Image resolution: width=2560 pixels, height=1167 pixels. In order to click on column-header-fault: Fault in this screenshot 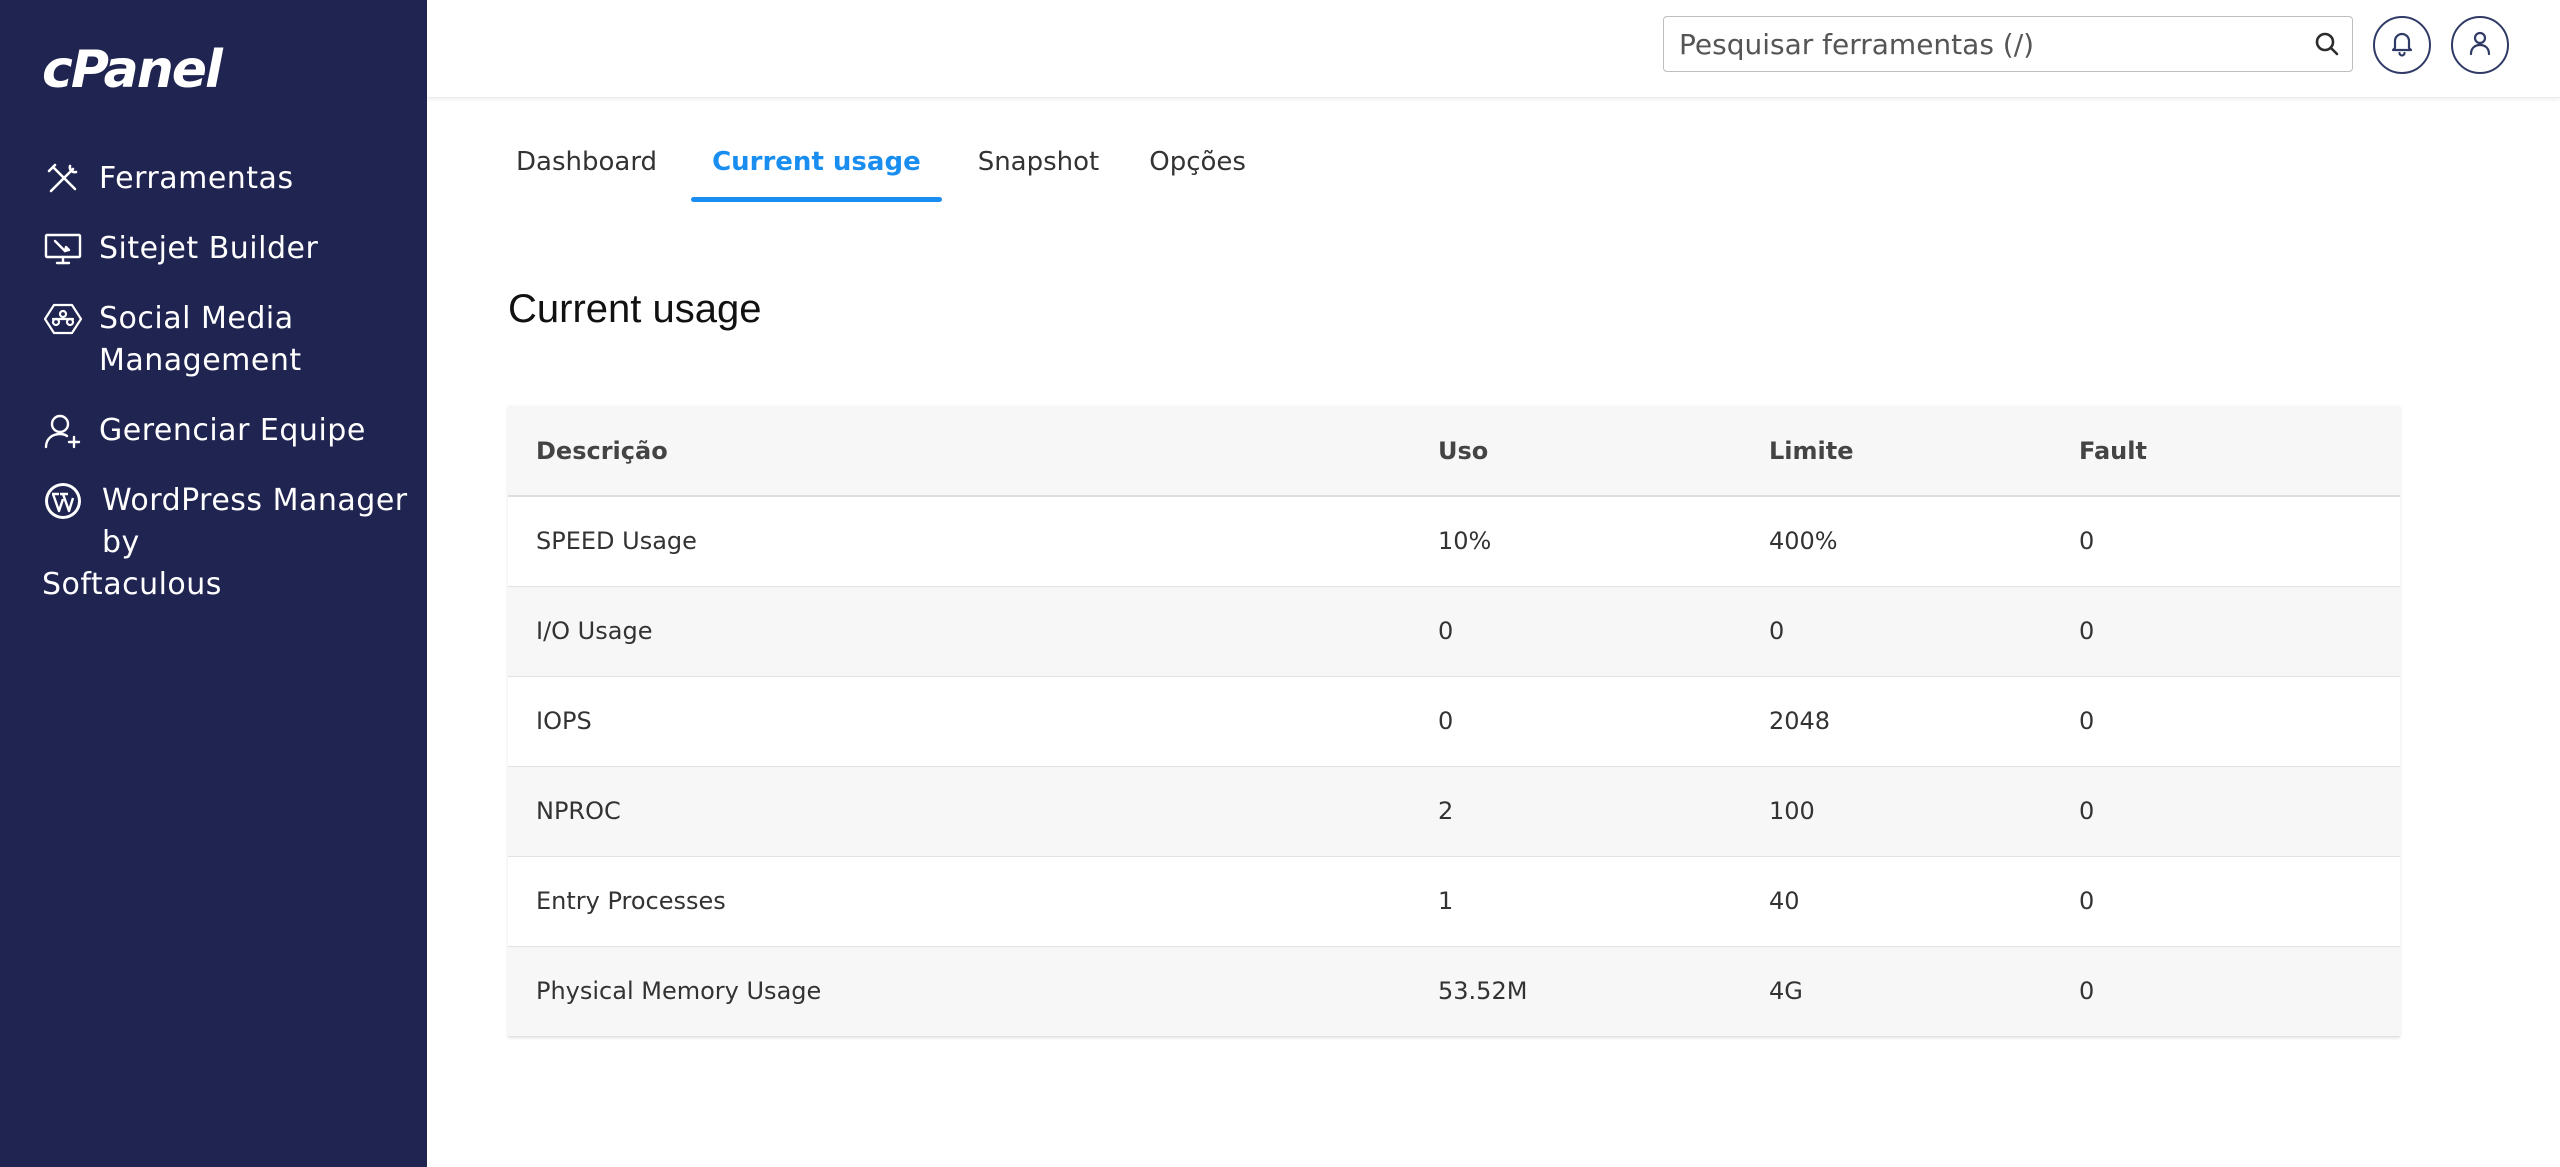, I will do `click(2225, 451)`.